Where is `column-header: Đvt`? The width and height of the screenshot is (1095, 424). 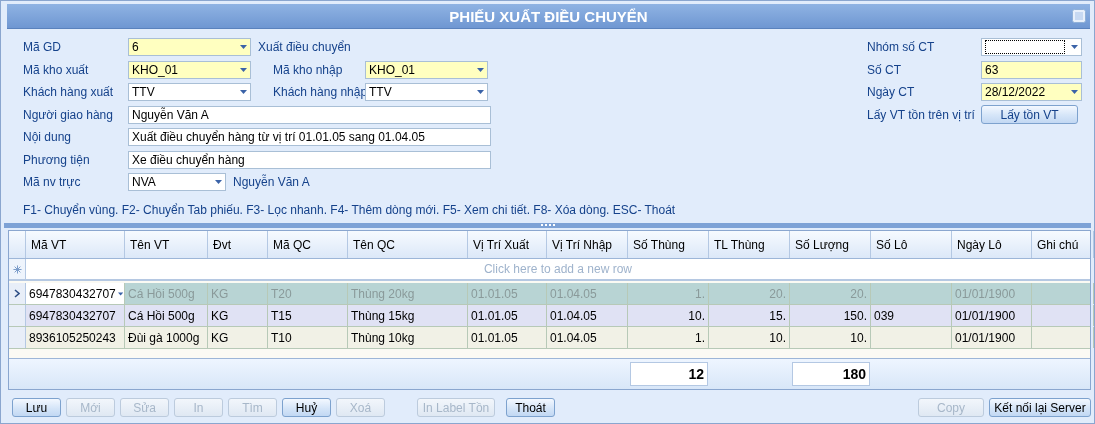 column-header: Đvt is located at coordinates (238, 244).